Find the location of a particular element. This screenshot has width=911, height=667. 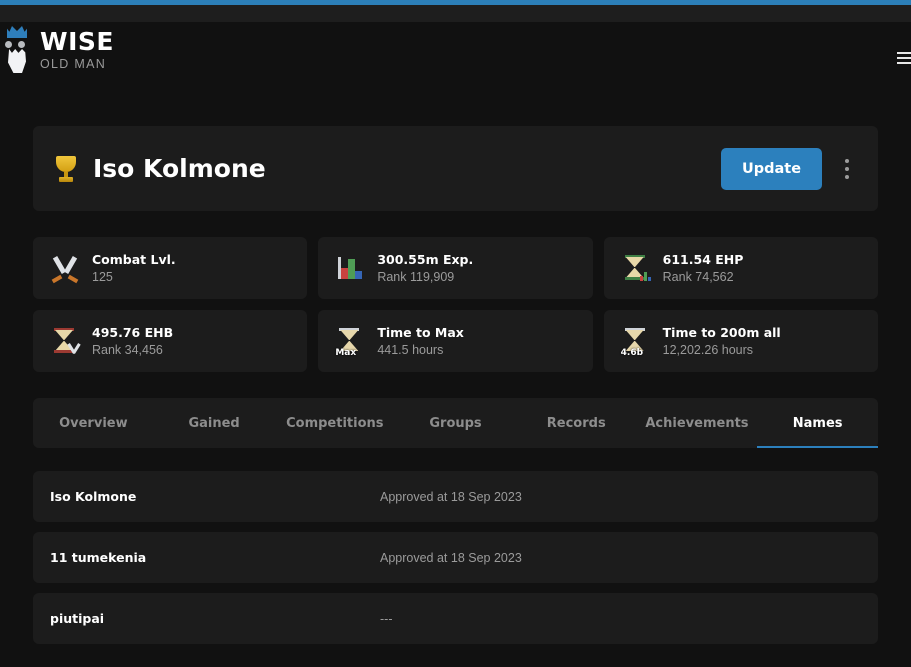

stat-icon-badge: Max is located at coordinates (346, 353).